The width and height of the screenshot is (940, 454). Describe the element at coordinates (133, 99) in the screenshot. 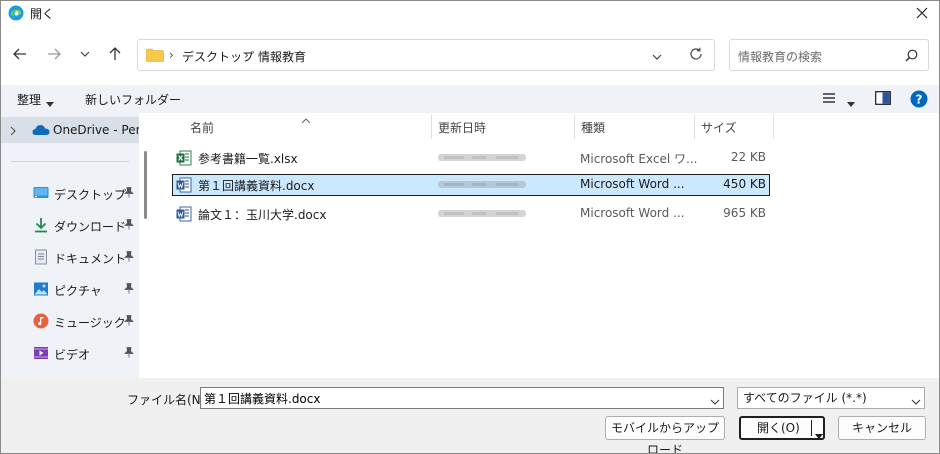

I see `new-folder-button: 新しいフォルダー` at that location.